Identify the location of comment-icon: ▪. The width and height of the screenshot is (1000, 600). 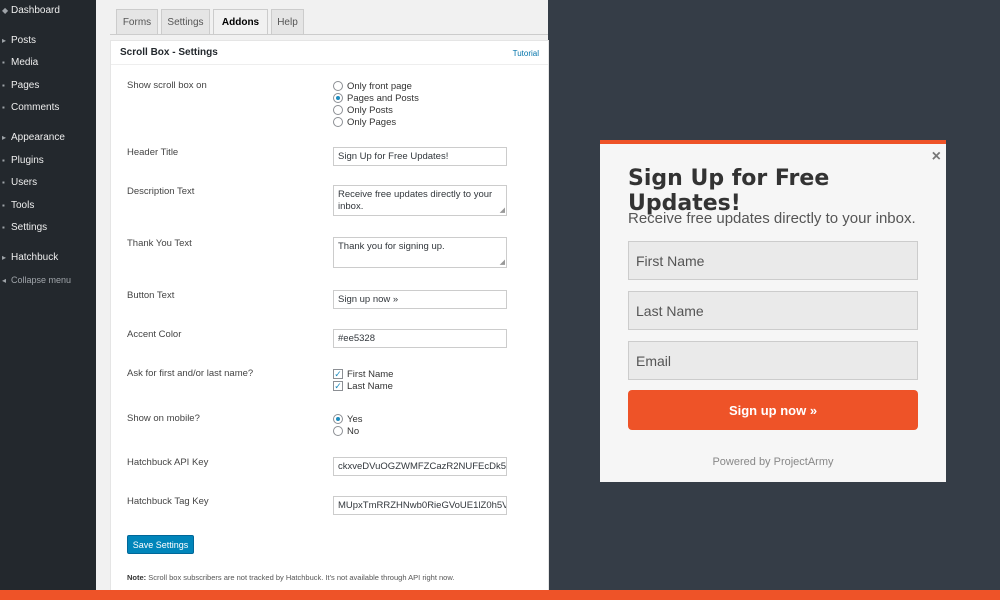
(3, 107).